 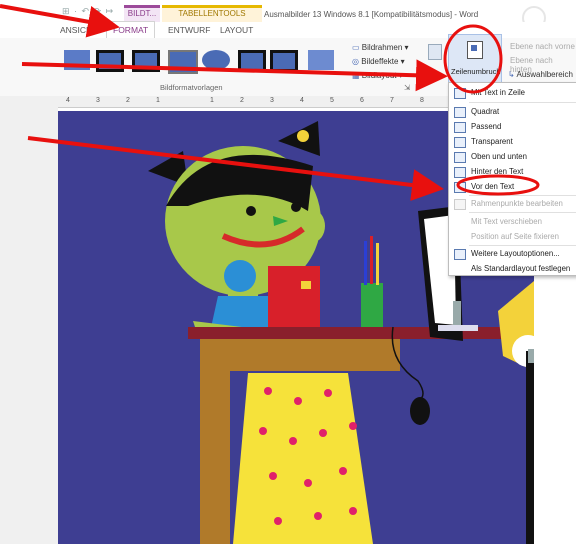 What do you see at coordinates (191, 87) in the screenshot?
I see `group-label-bildformatvorlagen: Bildformatvorlagen` at bounding box center [191, 87].